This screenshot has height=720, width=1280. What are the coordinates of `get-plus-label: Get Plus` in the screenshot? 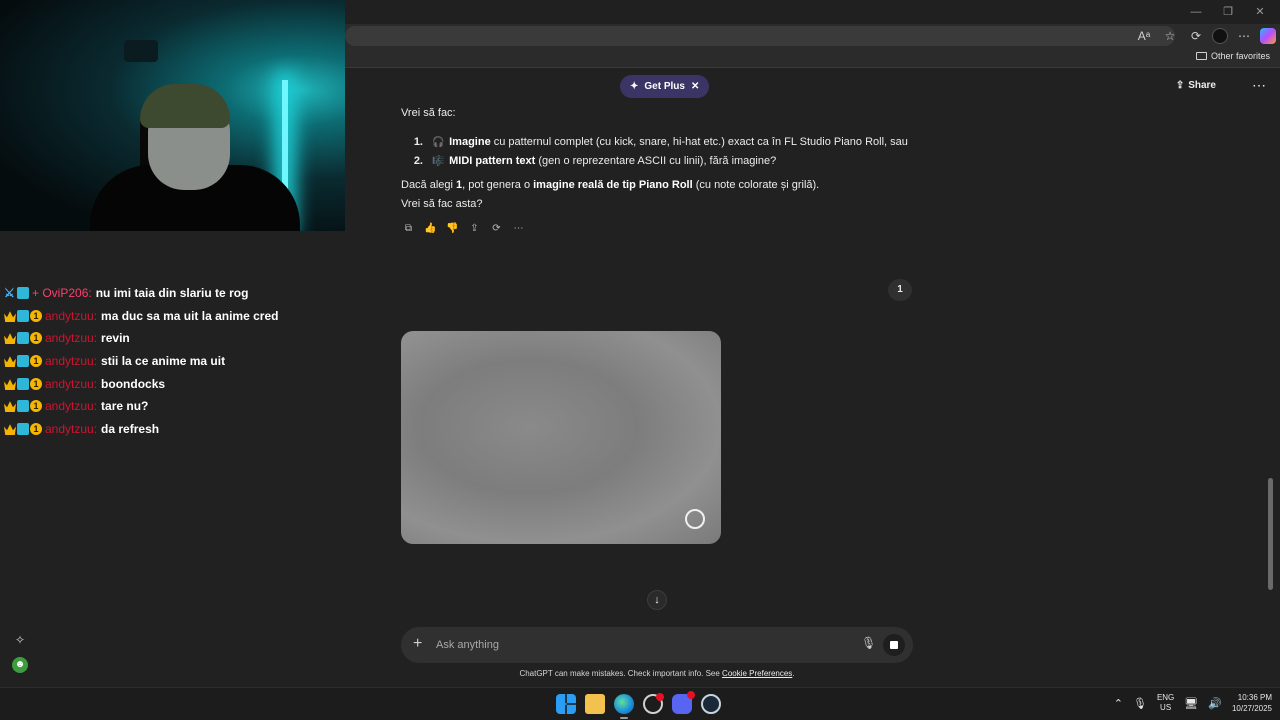 It's located at (664, 86).